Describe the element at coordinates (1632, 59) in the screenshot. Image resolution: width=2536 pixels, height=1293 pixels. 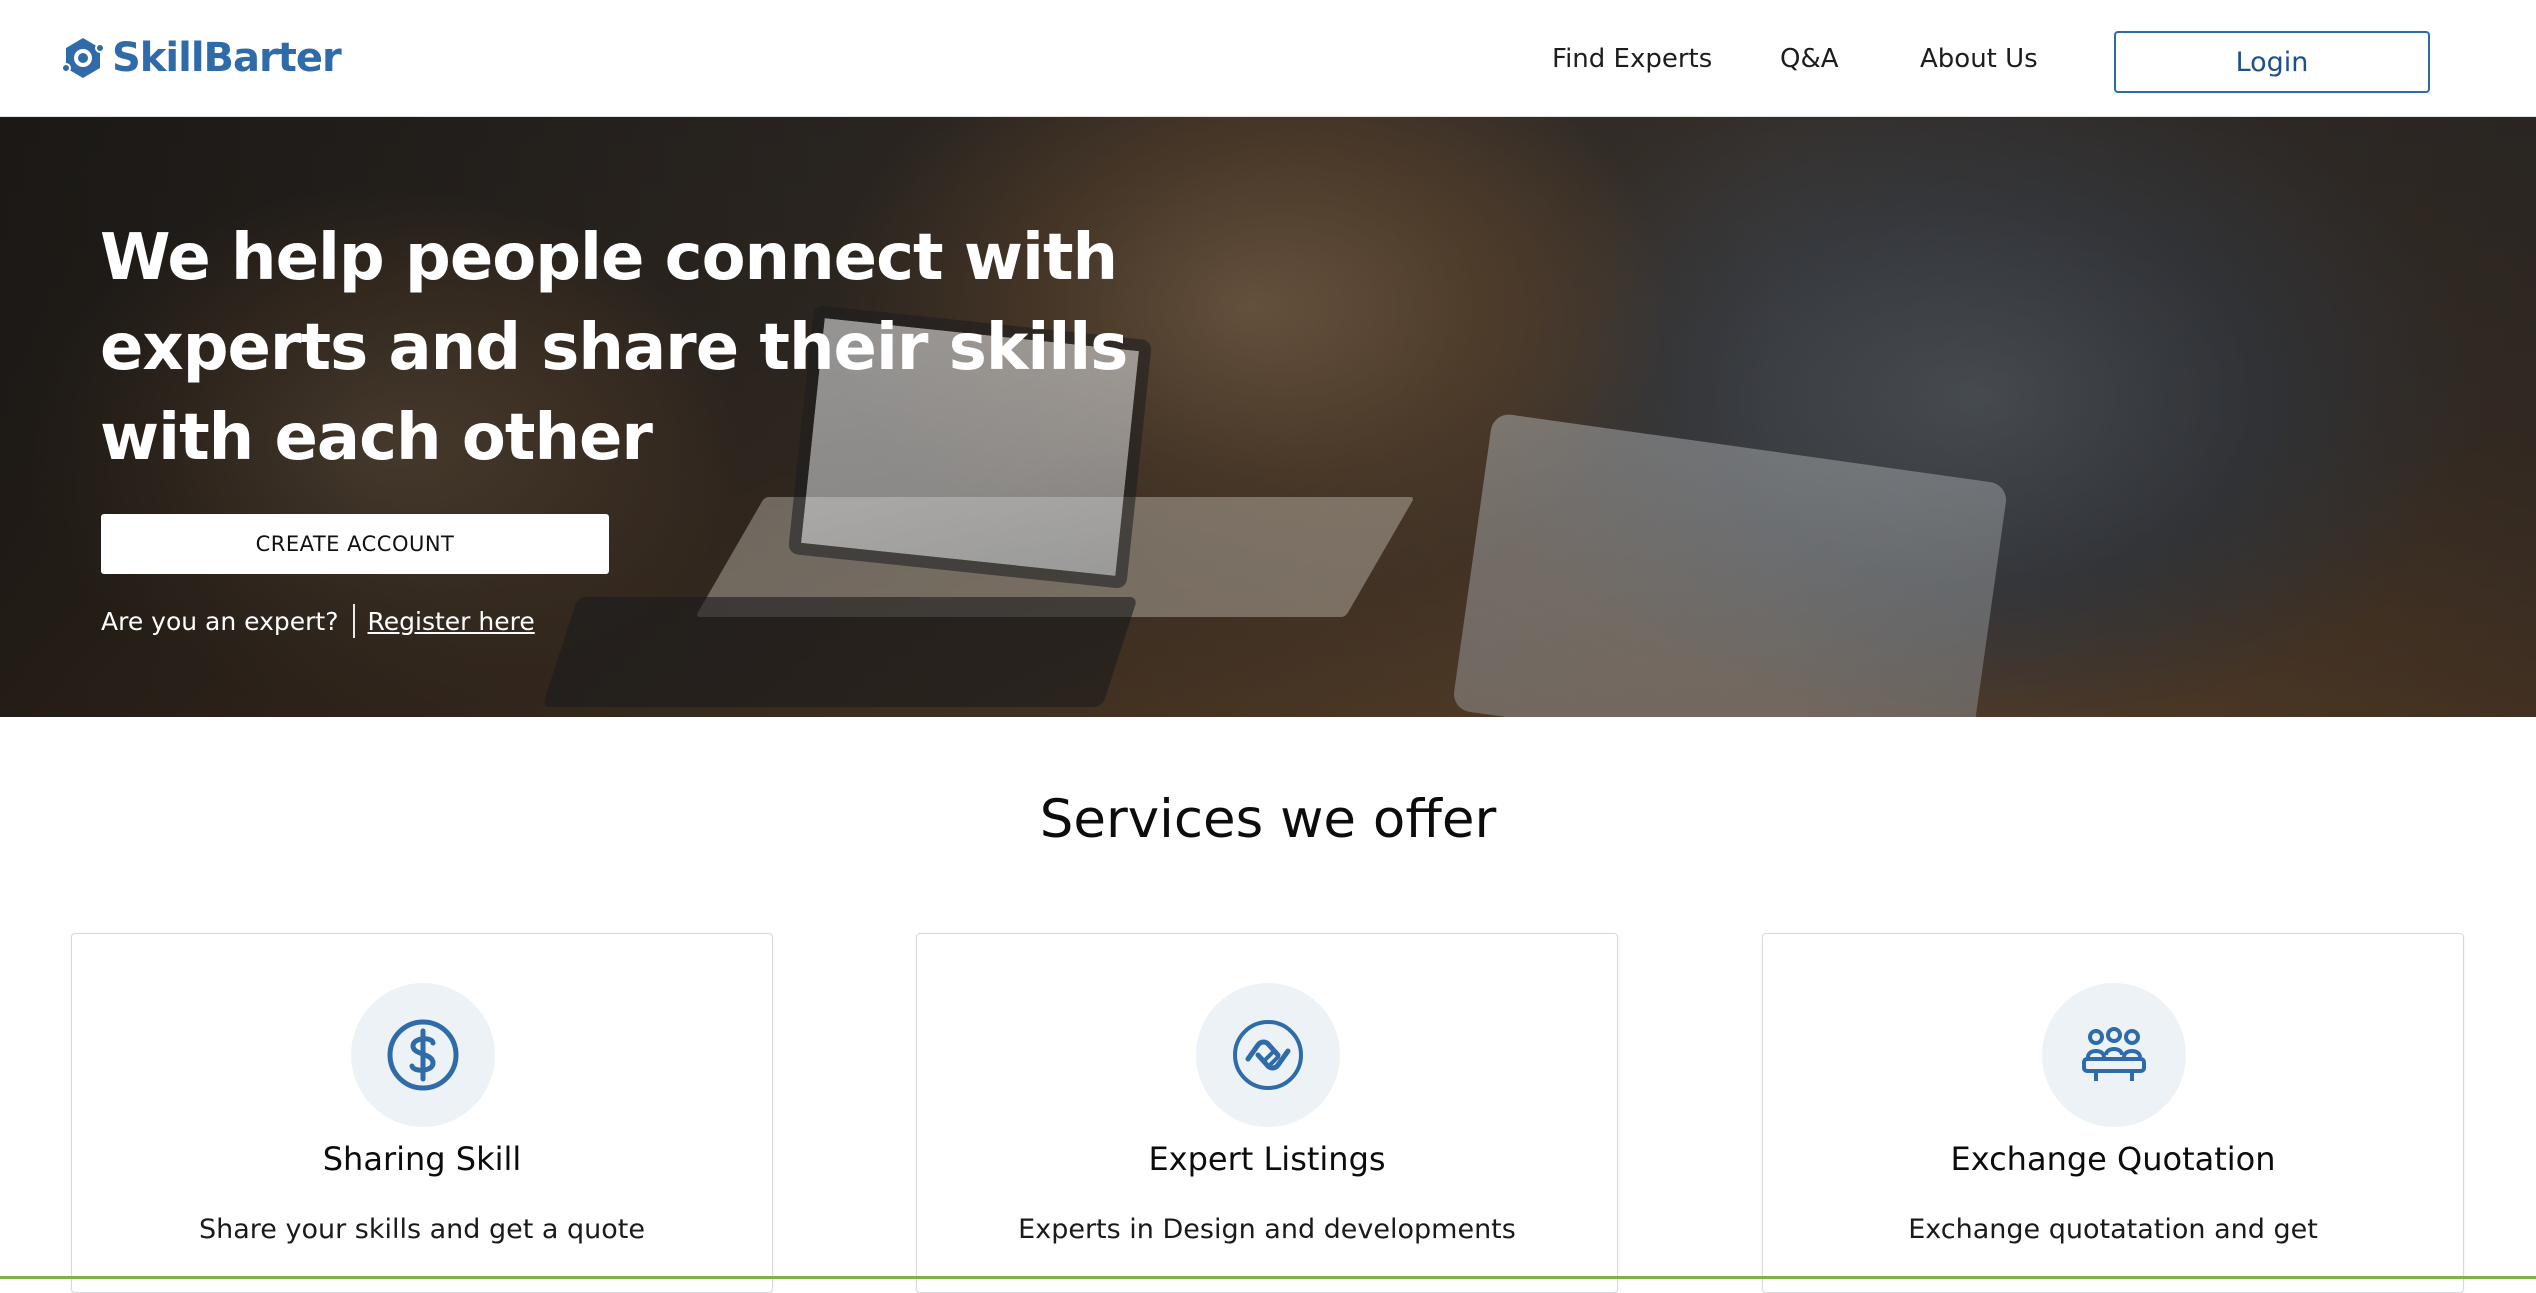
I see `nav-find-experts: Find Experts` at that location.